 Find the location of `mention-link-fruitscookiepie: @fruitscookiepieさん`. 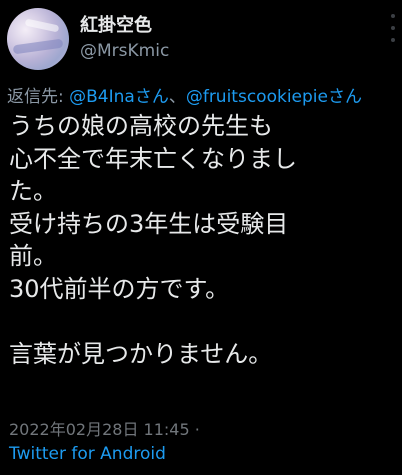

mention-link-fruitscookiepie: @fruitscookiepieさん is located at coordinates (274, 97).